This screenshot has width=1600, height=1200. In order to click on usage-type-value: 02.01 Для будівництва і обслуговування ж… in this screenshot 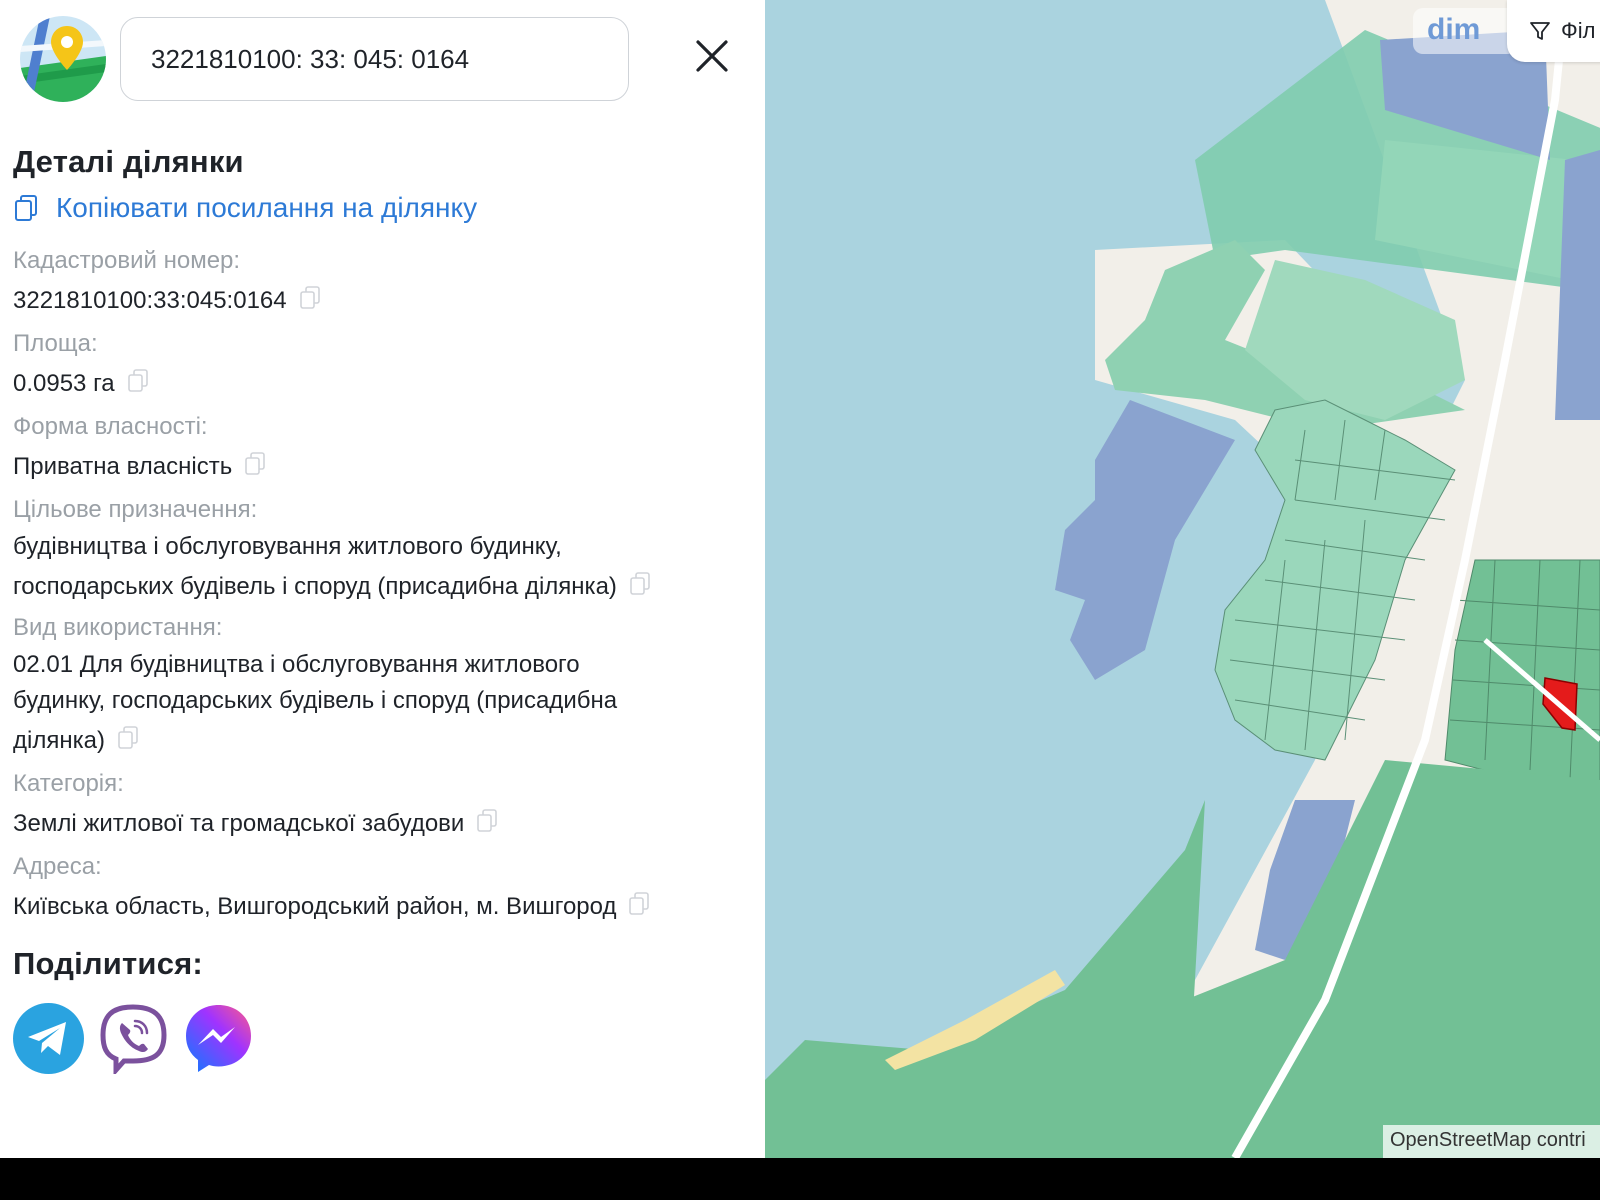, I will do `click(315, 703)`.